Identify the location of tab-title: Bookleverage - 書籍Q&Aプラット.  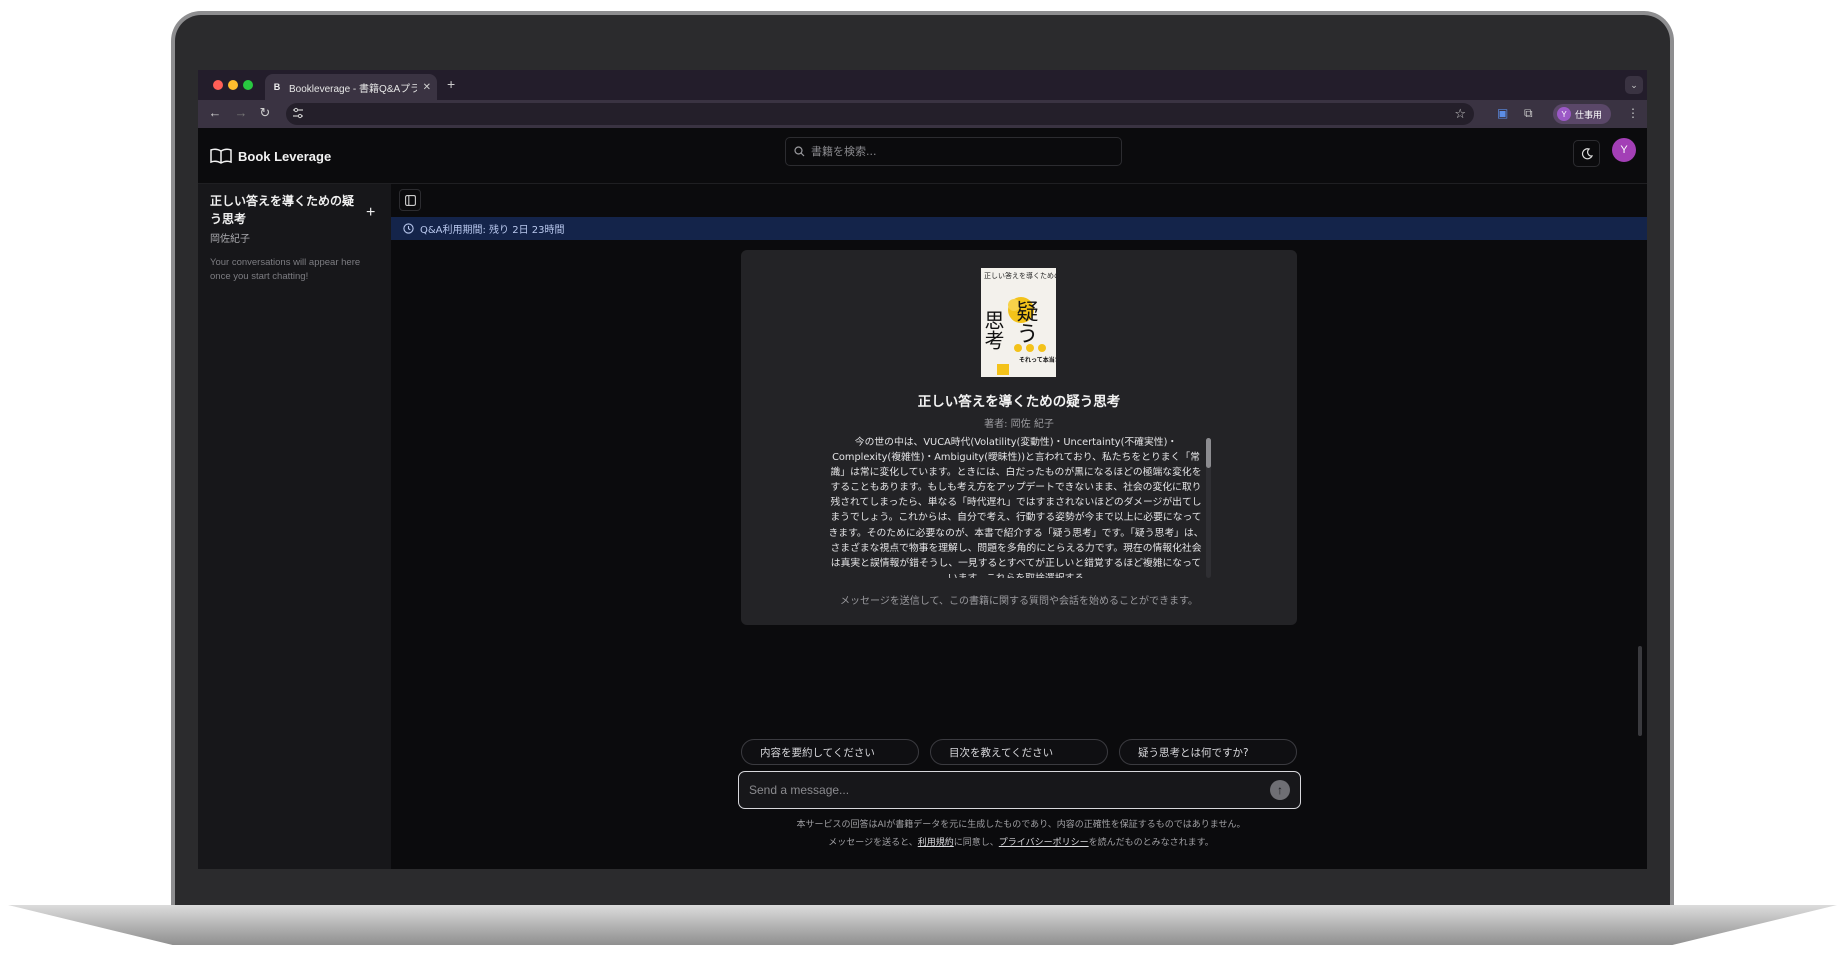
(353, 89).